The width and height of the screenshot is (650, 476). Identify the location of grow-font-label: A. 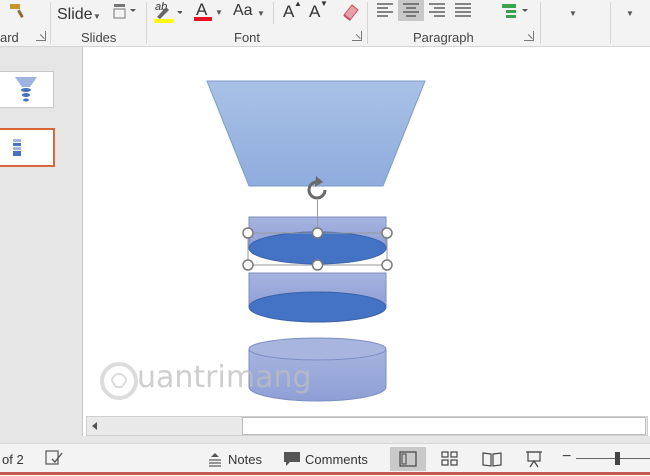
(289, 11).